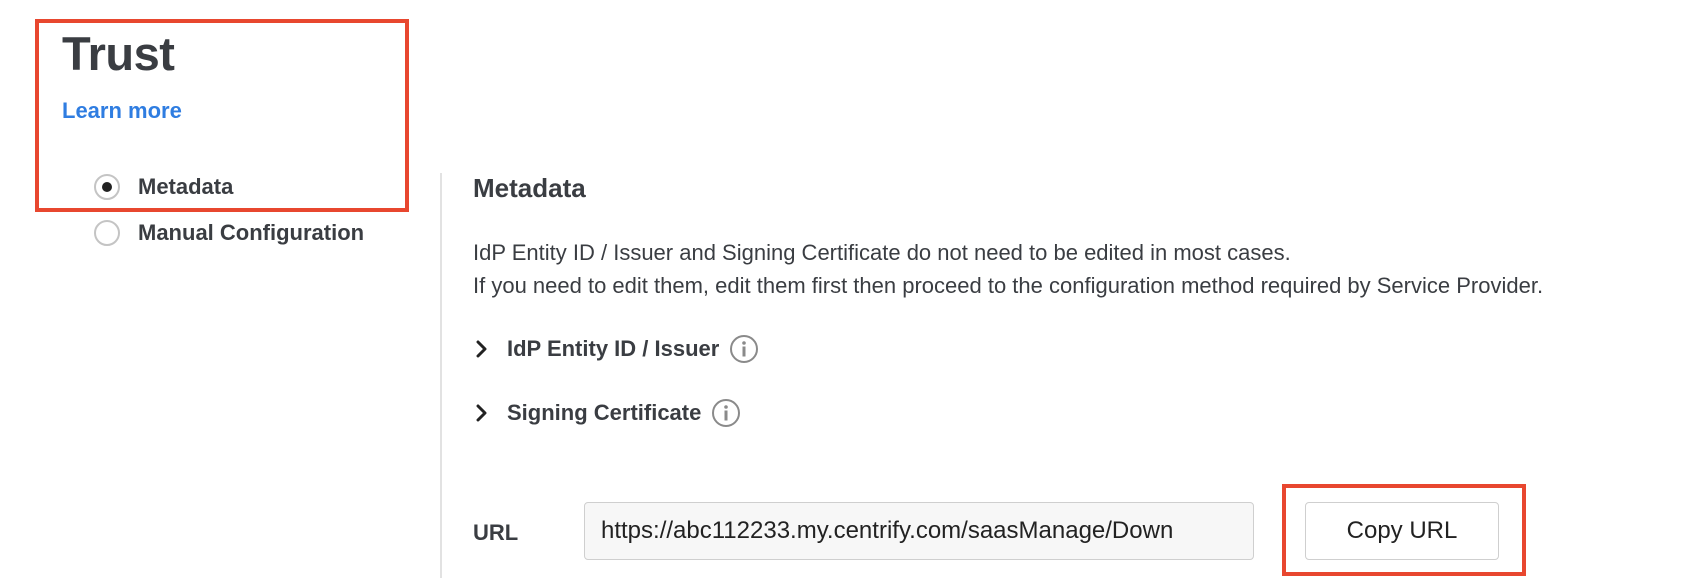  What do you see at coordinates (1402, 531) in the screenshot?
I see `copy-url-button: Copy URL` at bounding box center [1402, 531].